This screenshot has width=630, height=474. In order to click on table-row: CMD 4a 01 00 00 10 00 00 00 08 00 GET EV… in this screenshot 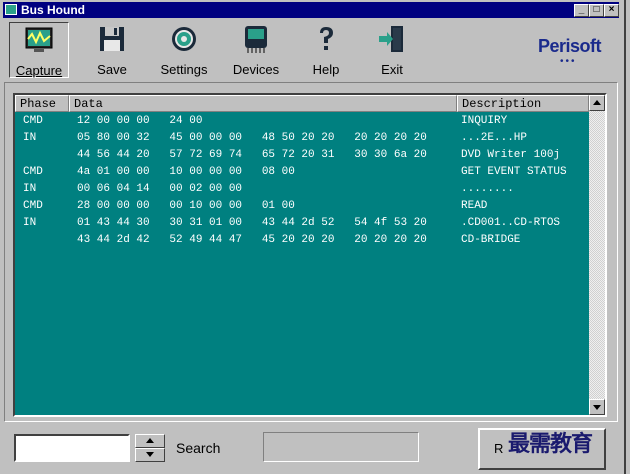, I will do `click(291, 172)`.